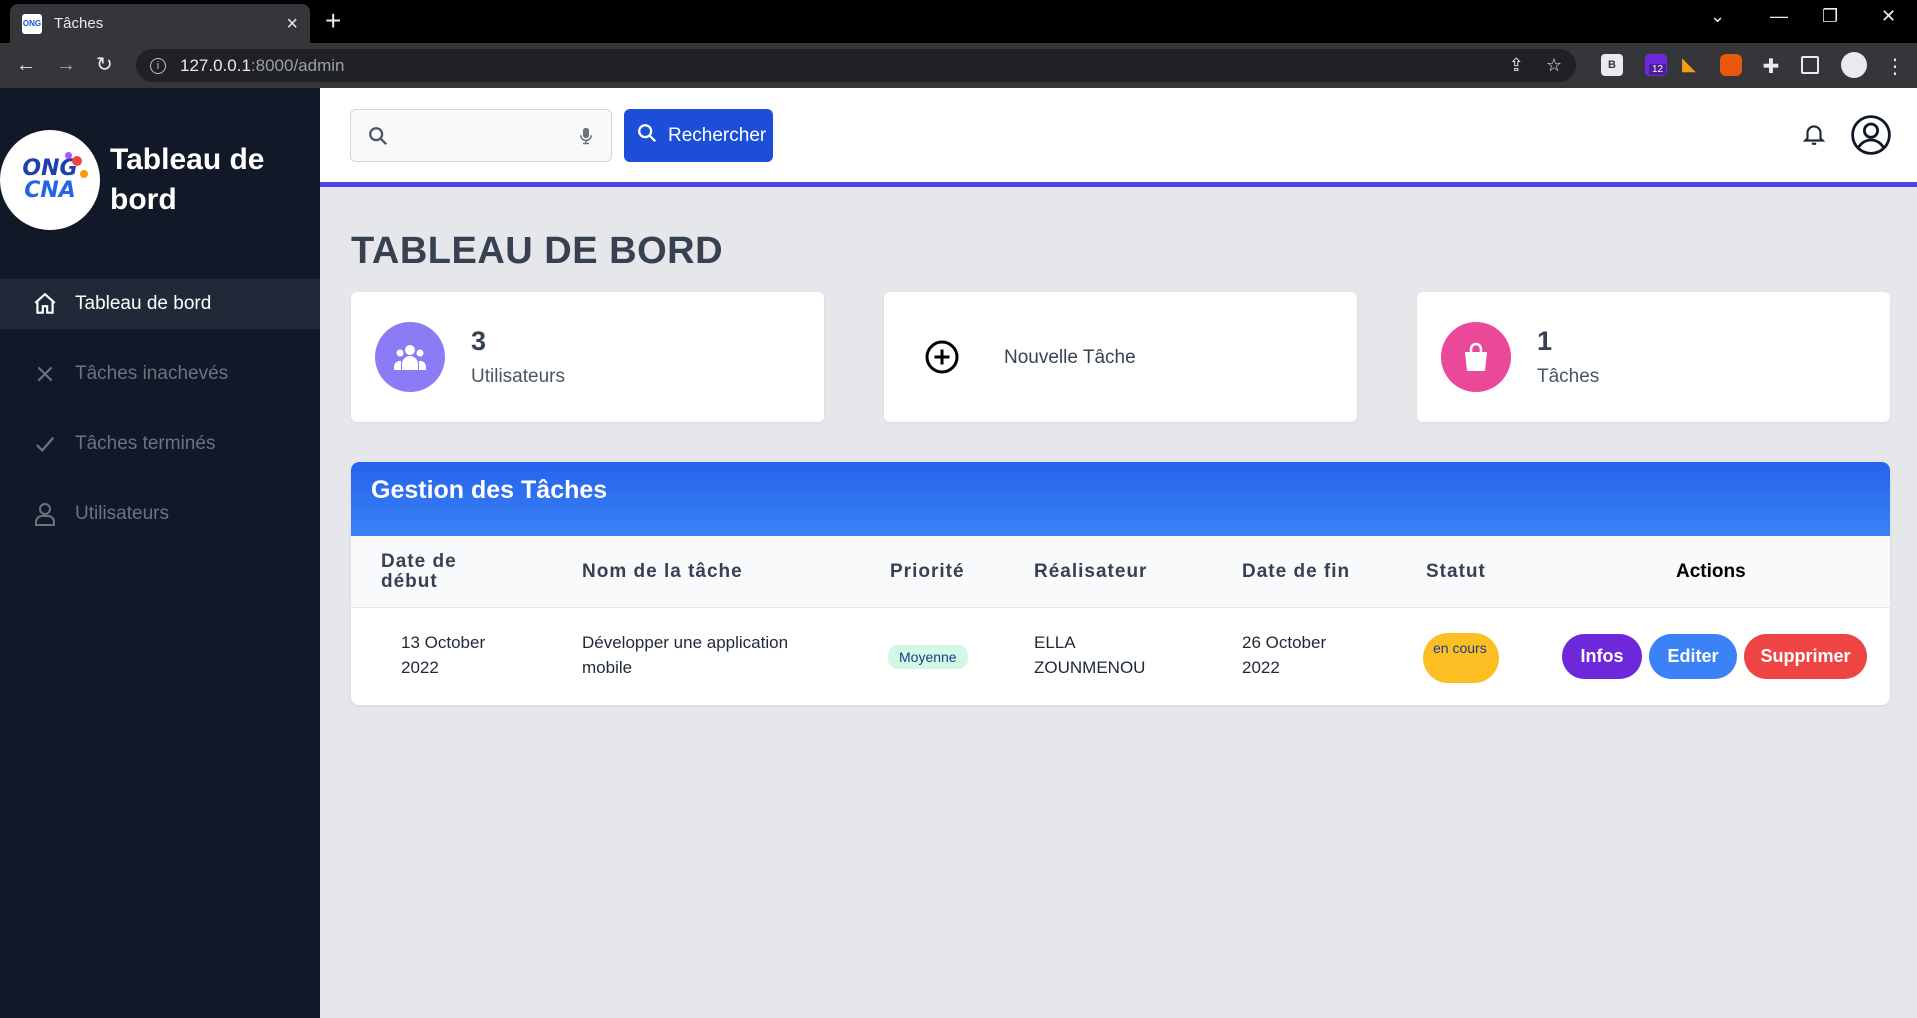  What do you see at coordinates (1658, 69) in the screenshot?
I see `extension-badge: 12` at bounding box center [1658, 69].